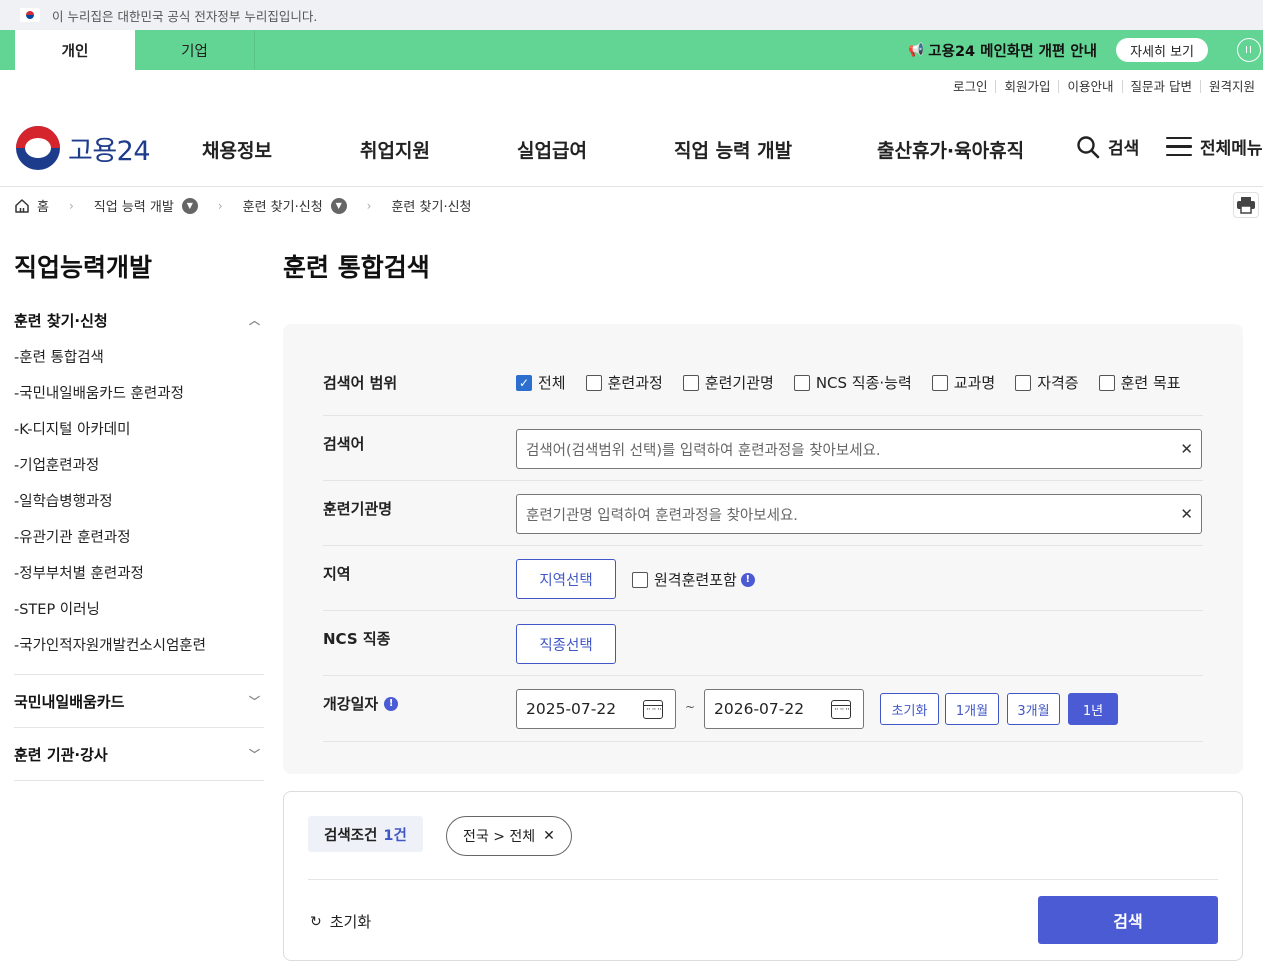  What do you see at coordinates (69, 701) in the screenshot?
I see `side-group-label: 국민내일배움카드` at bounding box center [69, 701].